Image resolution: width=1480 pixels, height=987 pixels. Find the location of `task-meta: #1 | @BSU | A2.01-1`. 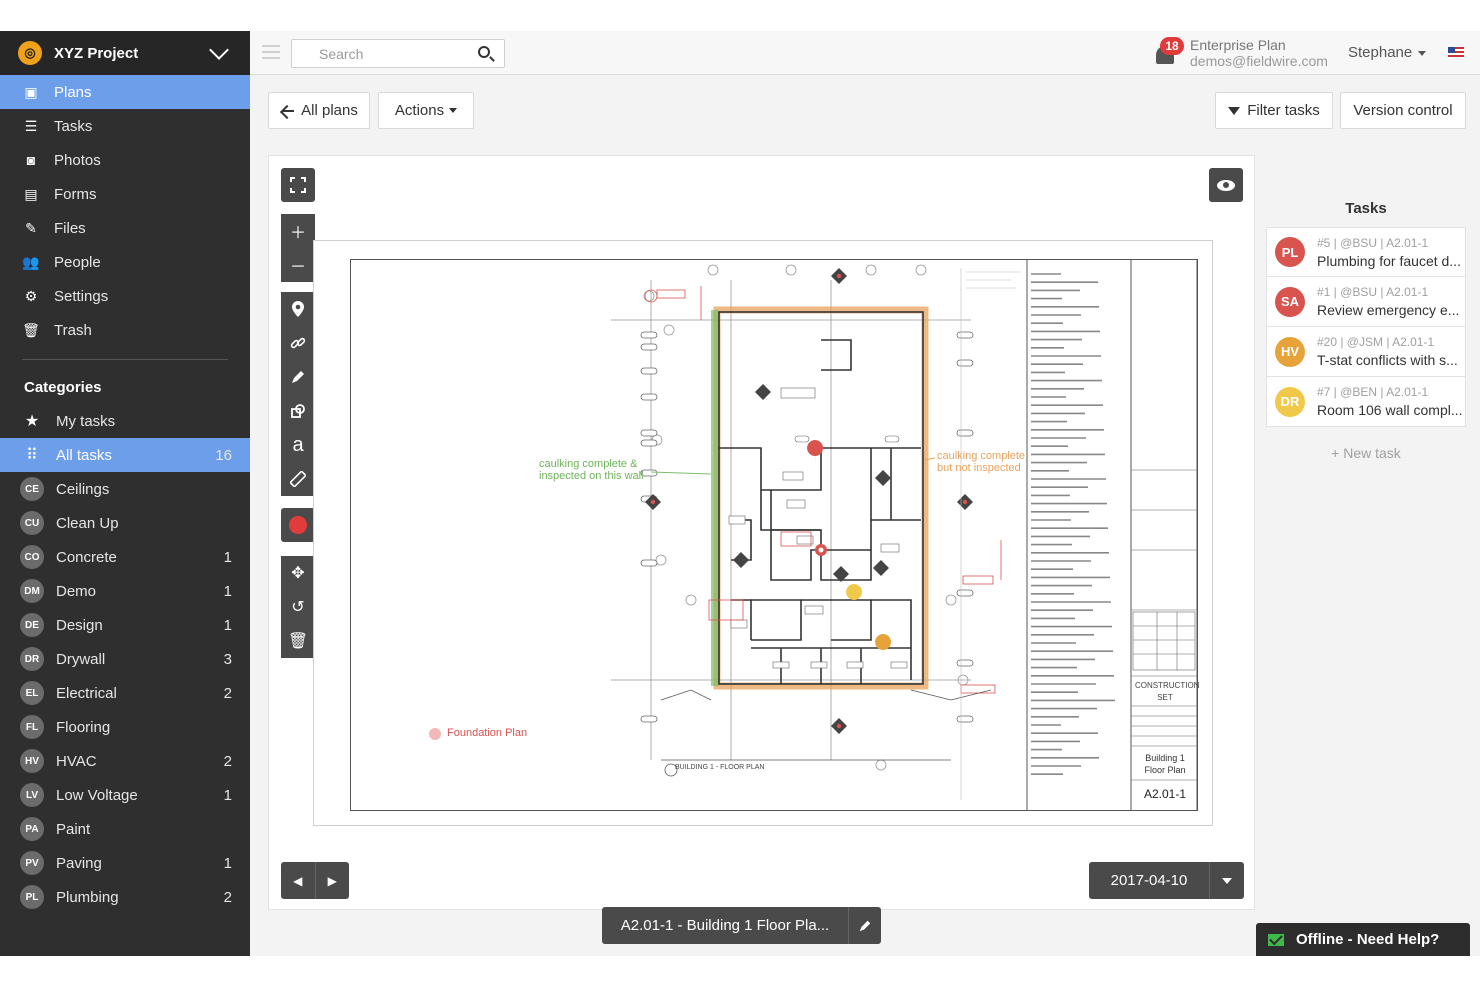

task-meta: #1 | @BSU | A2.01-1 is located at coordinates (1373, 292).